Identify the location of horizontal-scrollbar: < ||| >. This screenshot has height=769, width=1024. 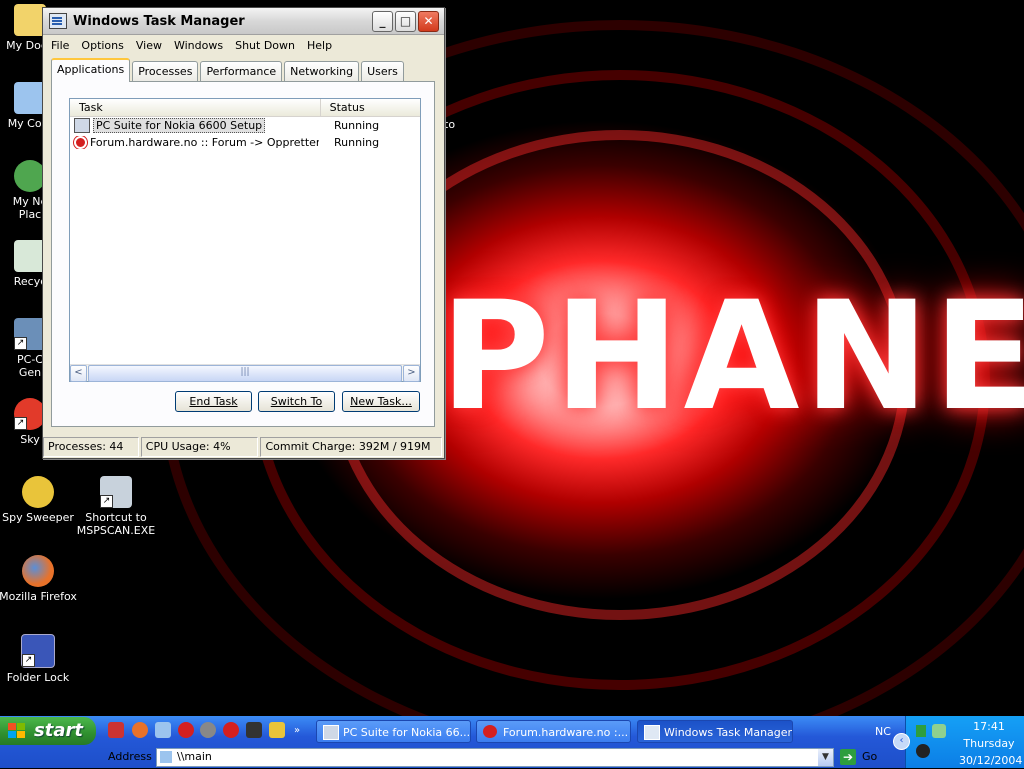
(245, 373).